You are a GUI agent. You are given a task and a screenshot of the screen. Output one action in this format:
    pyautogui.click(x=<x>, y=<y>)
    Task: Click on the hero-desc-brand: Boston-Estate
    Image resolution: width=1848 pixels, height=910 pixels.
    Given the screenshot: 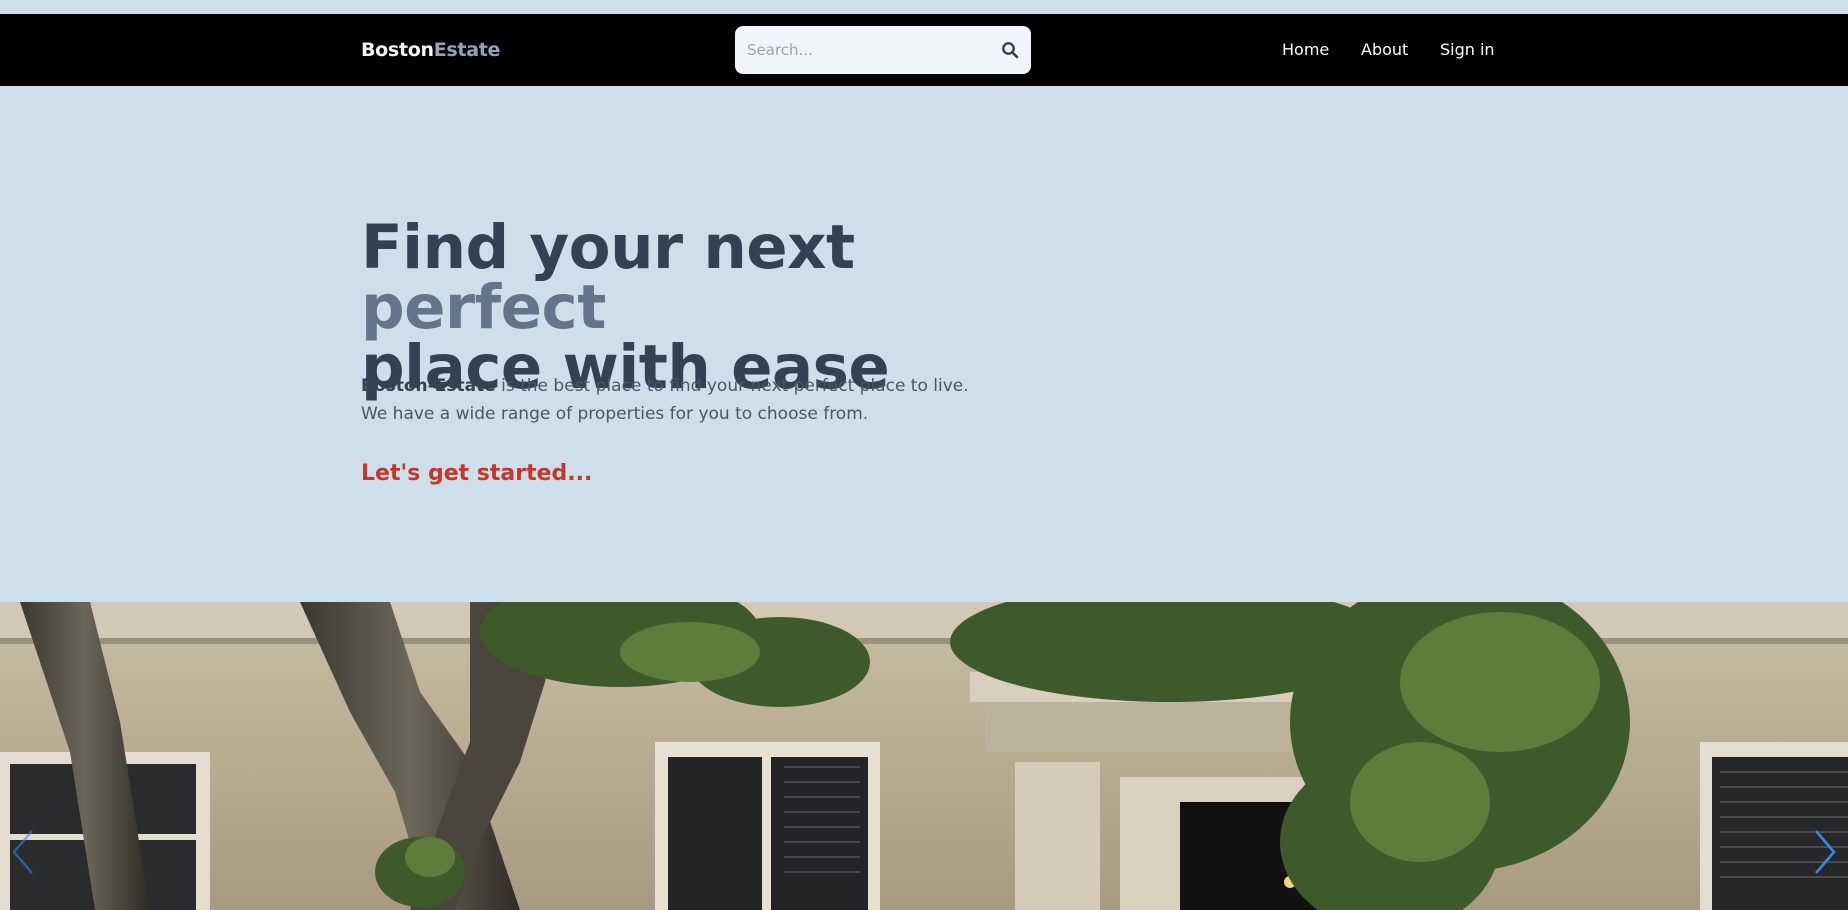 What is the action you would take?
    pyautogui.click(x=428, y=386)
    